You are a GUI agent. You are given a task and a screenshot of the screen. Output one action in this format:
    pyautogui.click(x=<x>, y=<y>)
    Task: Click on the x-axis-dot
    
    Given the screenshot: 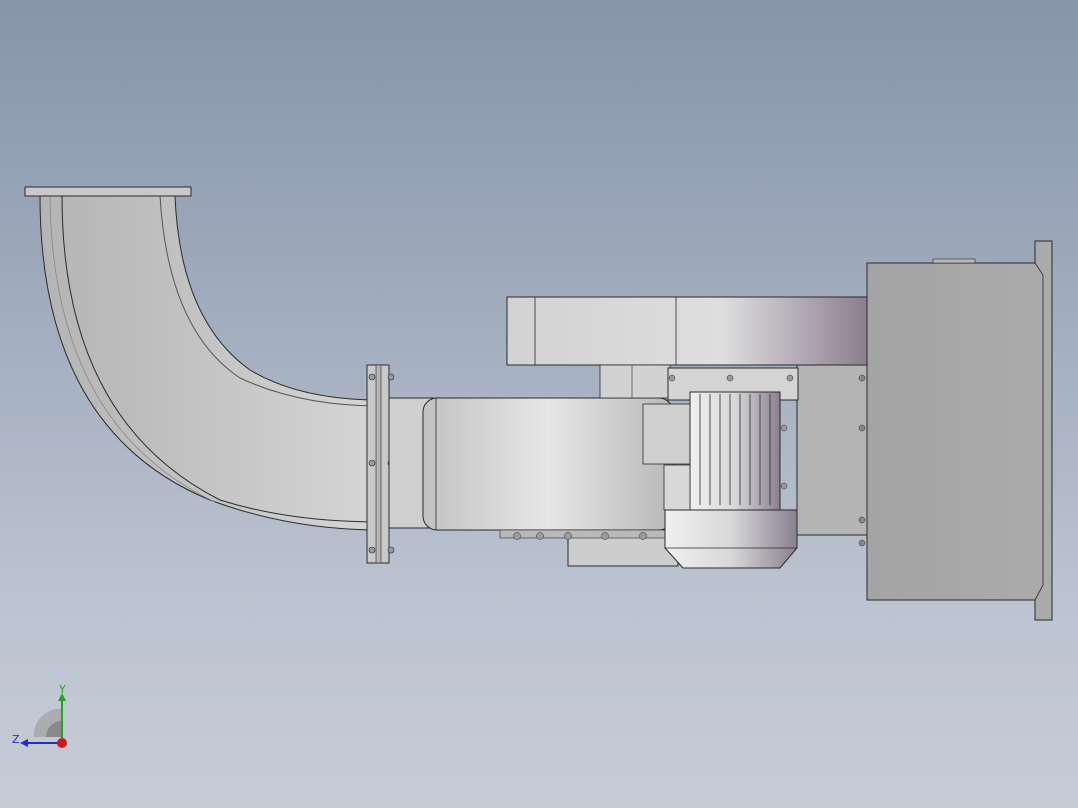 What is the action you would take?
    pyautogui.click(x=62, y=743)
    